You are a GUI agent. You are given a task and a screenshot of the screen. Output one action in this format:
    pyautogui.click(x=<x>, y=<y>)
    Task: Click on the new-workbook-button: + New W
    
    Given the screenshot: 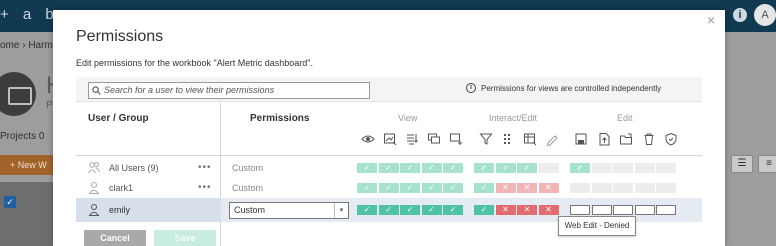 What is the action you would take?
    pyautogui.click(x=27, y=165)
    